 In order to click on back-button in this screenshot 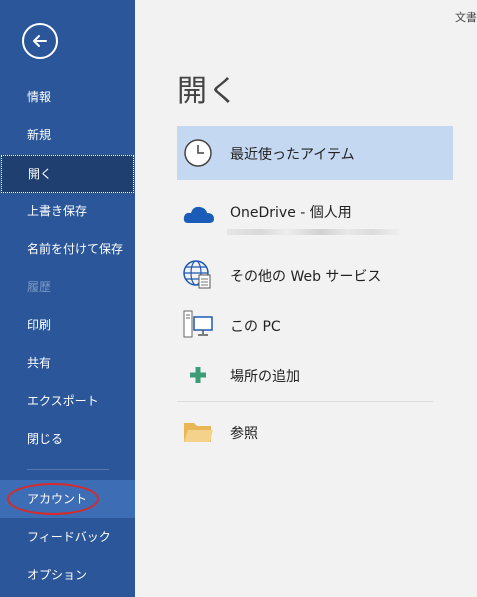, I will do `click(40, 41)`.